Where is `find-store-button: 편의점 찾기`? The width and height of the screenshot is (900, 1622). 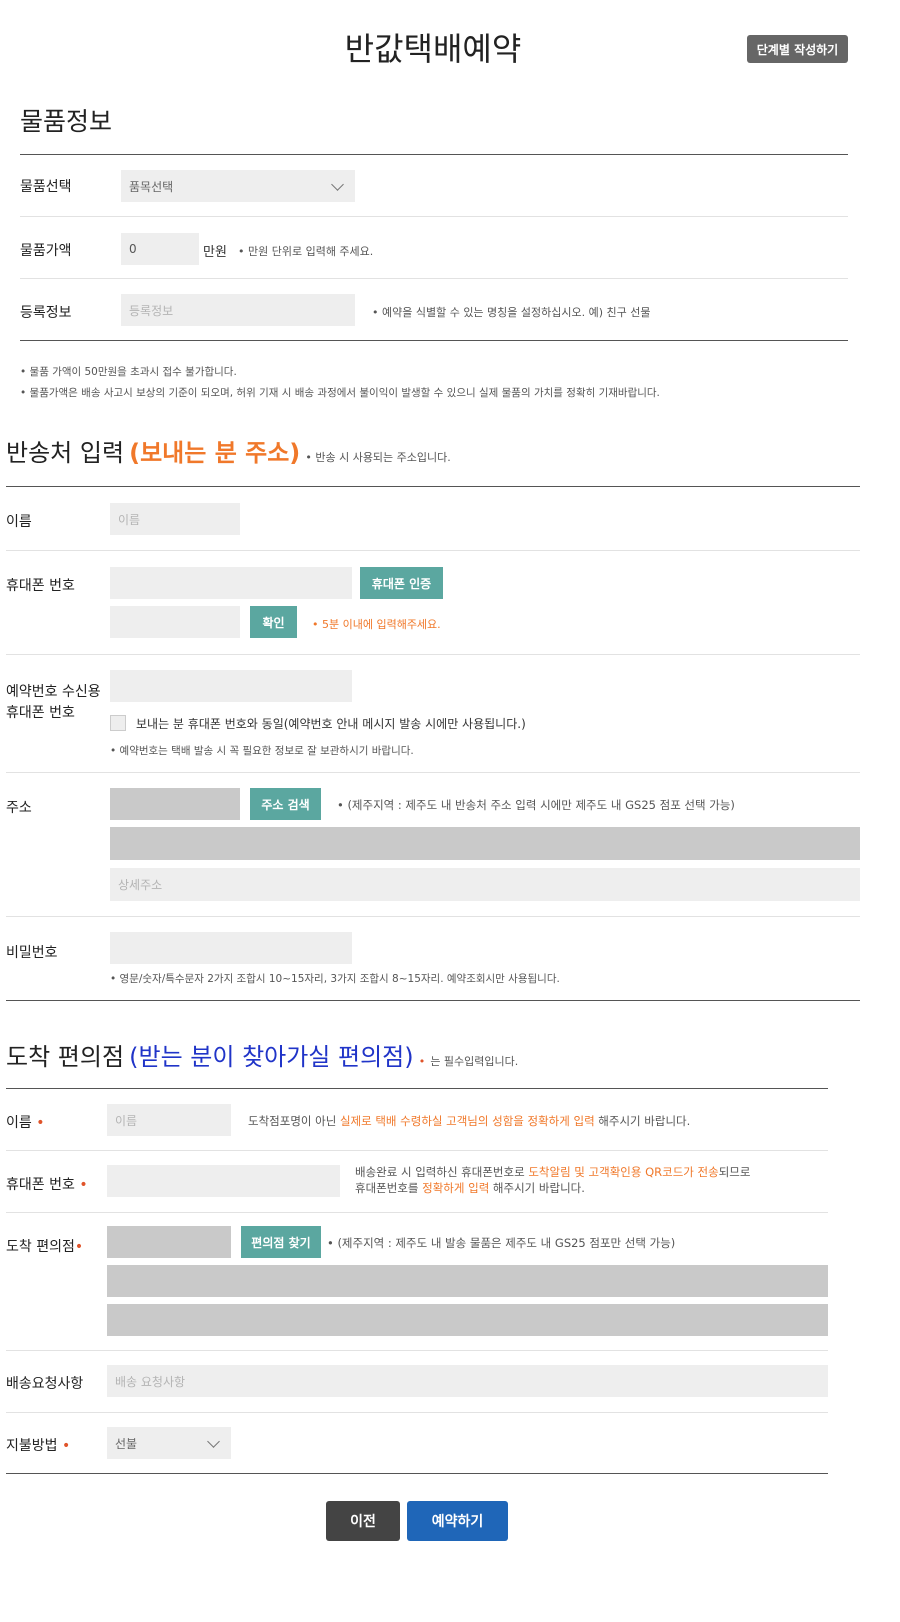 find-store-button: 편의점 찾기 is located at coordinates (281, 1242).